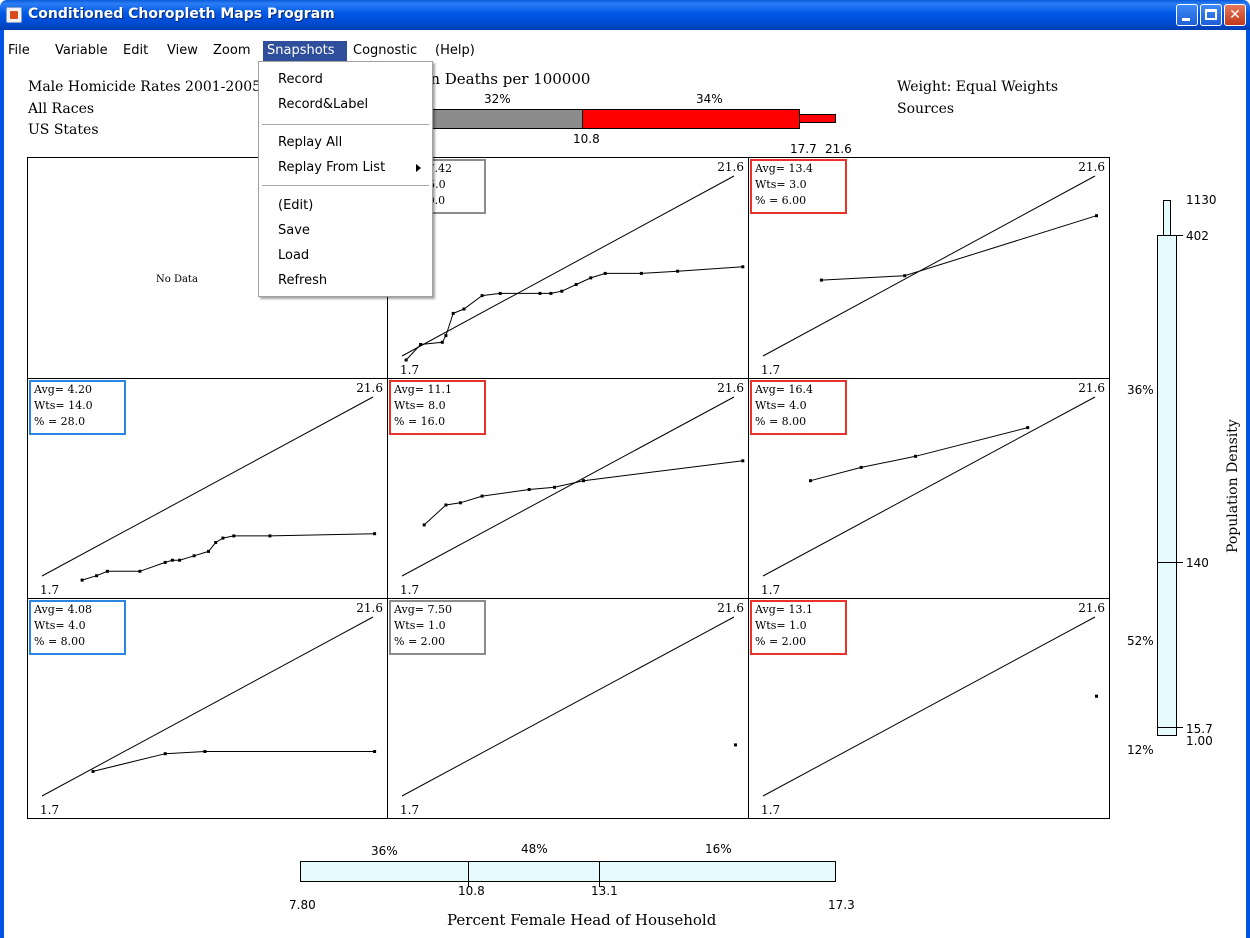 The image size is (1250, 938). What do you see at coordinates (1167, 218) in the screenshot?
I see `right-slider-top-segment` at bounding box center [1167, 218].